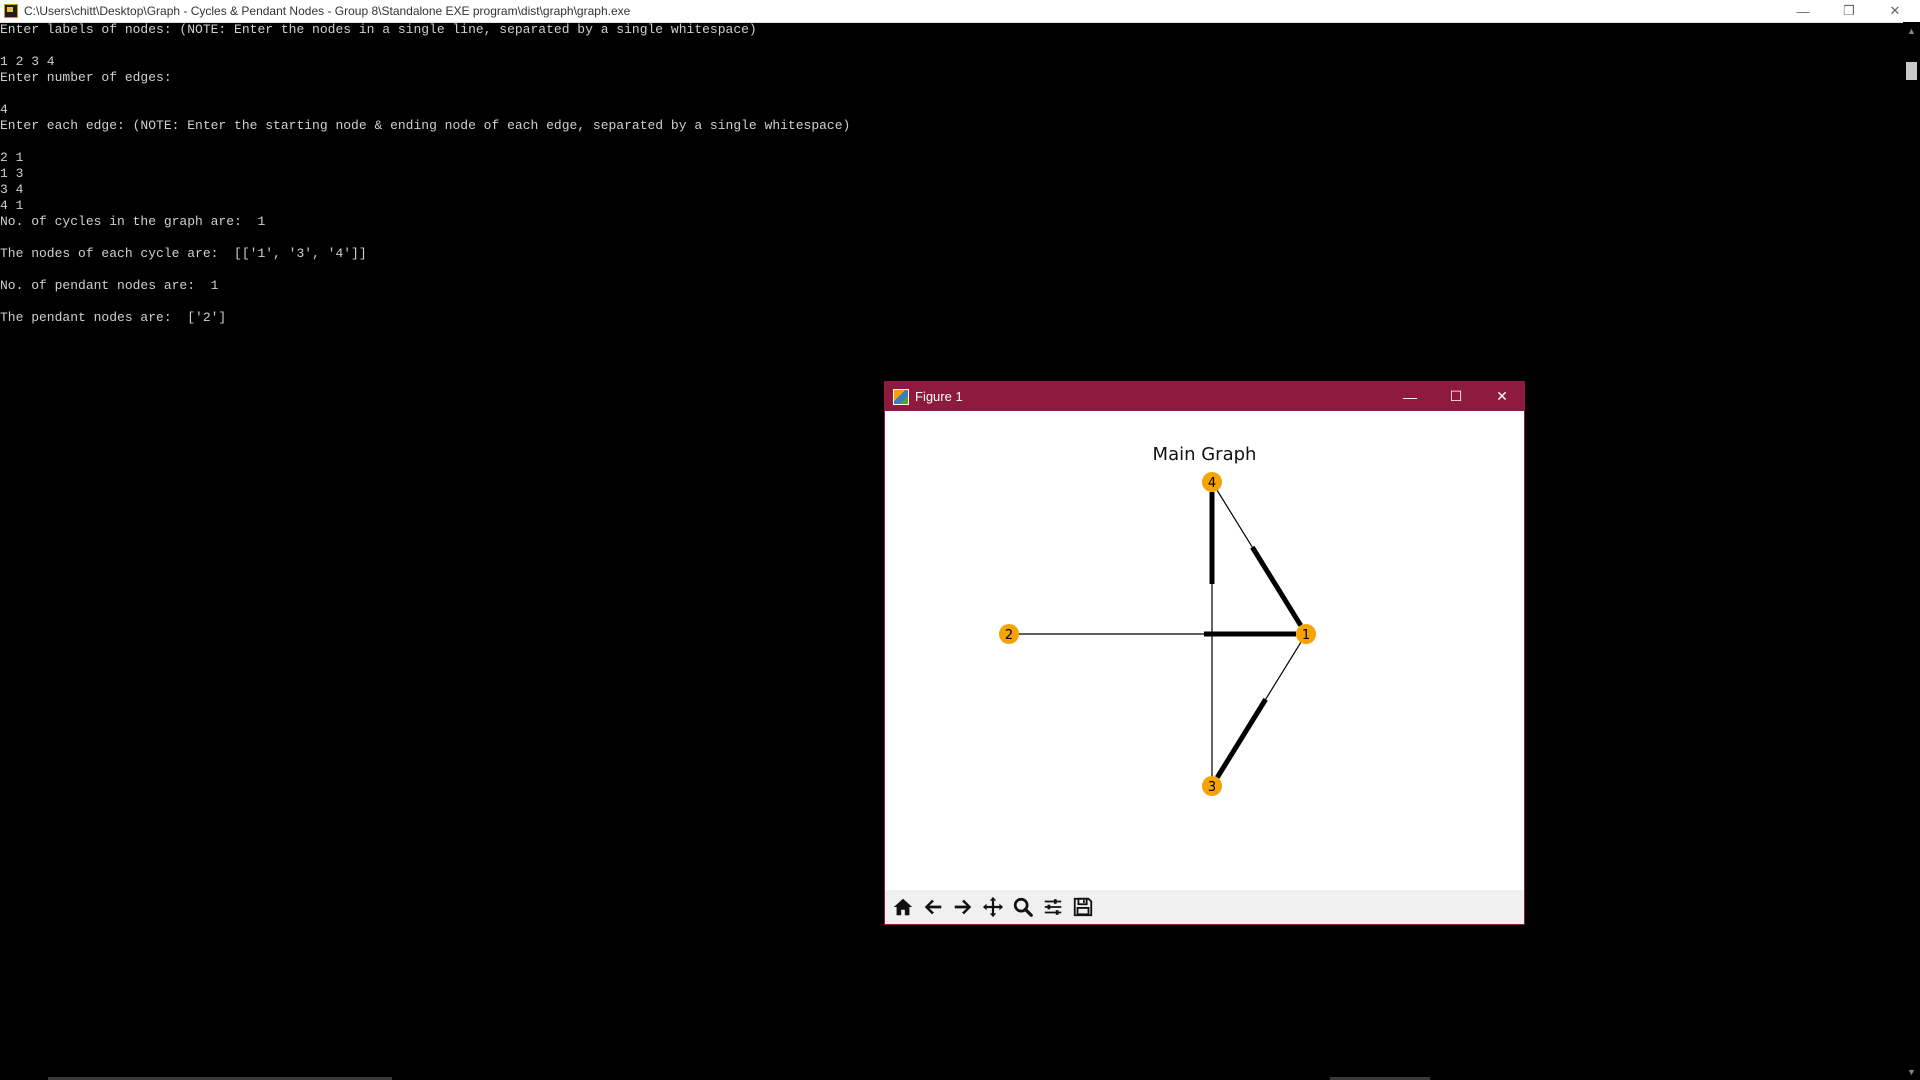 This screenshot has height=1080, width=1920. Describe the element at coordinates (1410, 396) in the screenshot. I see `figure-minimize-button: —` at that location.